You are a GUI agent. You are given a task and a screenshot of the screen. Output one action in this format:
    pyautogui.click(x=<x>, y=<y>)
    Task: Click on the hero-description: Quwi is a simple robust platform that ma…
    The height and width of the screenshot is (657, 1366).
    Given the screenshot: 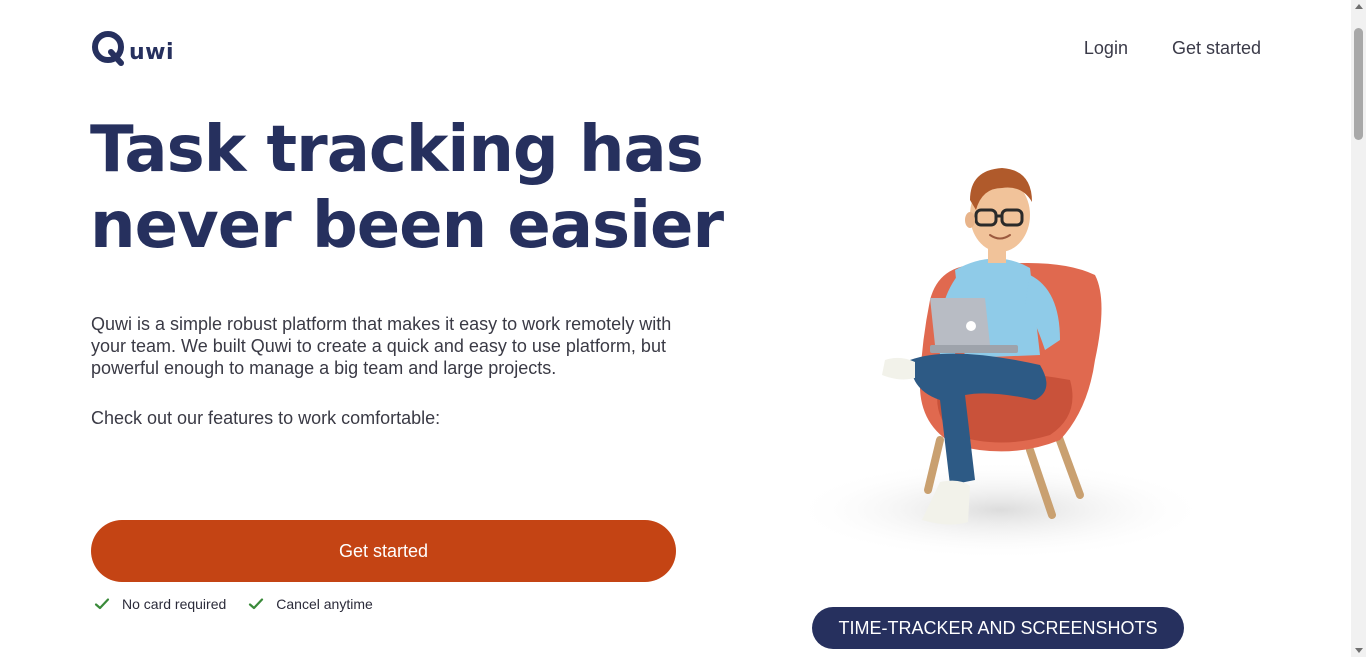 What is the action you would take?
    pyautogui.click(x=381, y=346)
    